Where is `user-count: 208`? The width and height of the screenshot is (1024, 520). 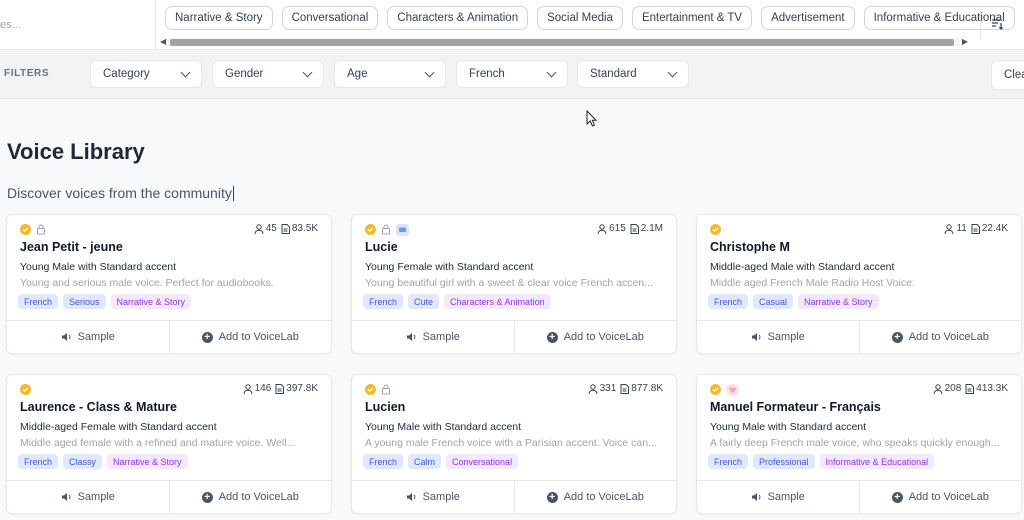
user-count: 208 is located at coordinates (953, 388).